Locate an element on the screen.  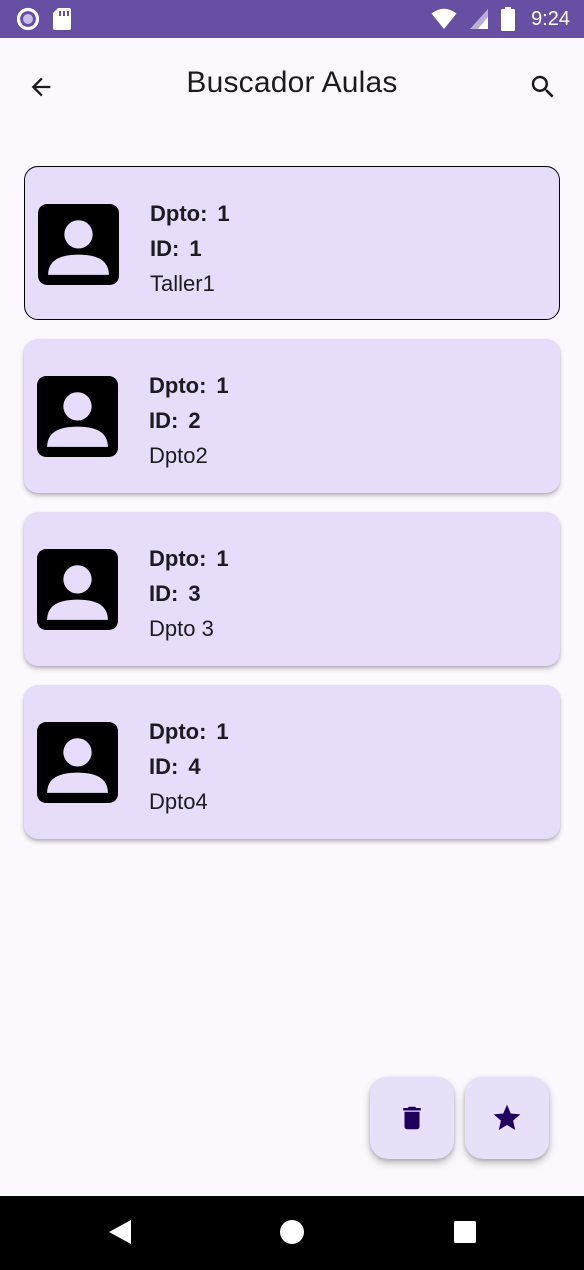
list-item-text: Dpto: 1 ID: 1 Taller1 is located at coordinates (190, 248).